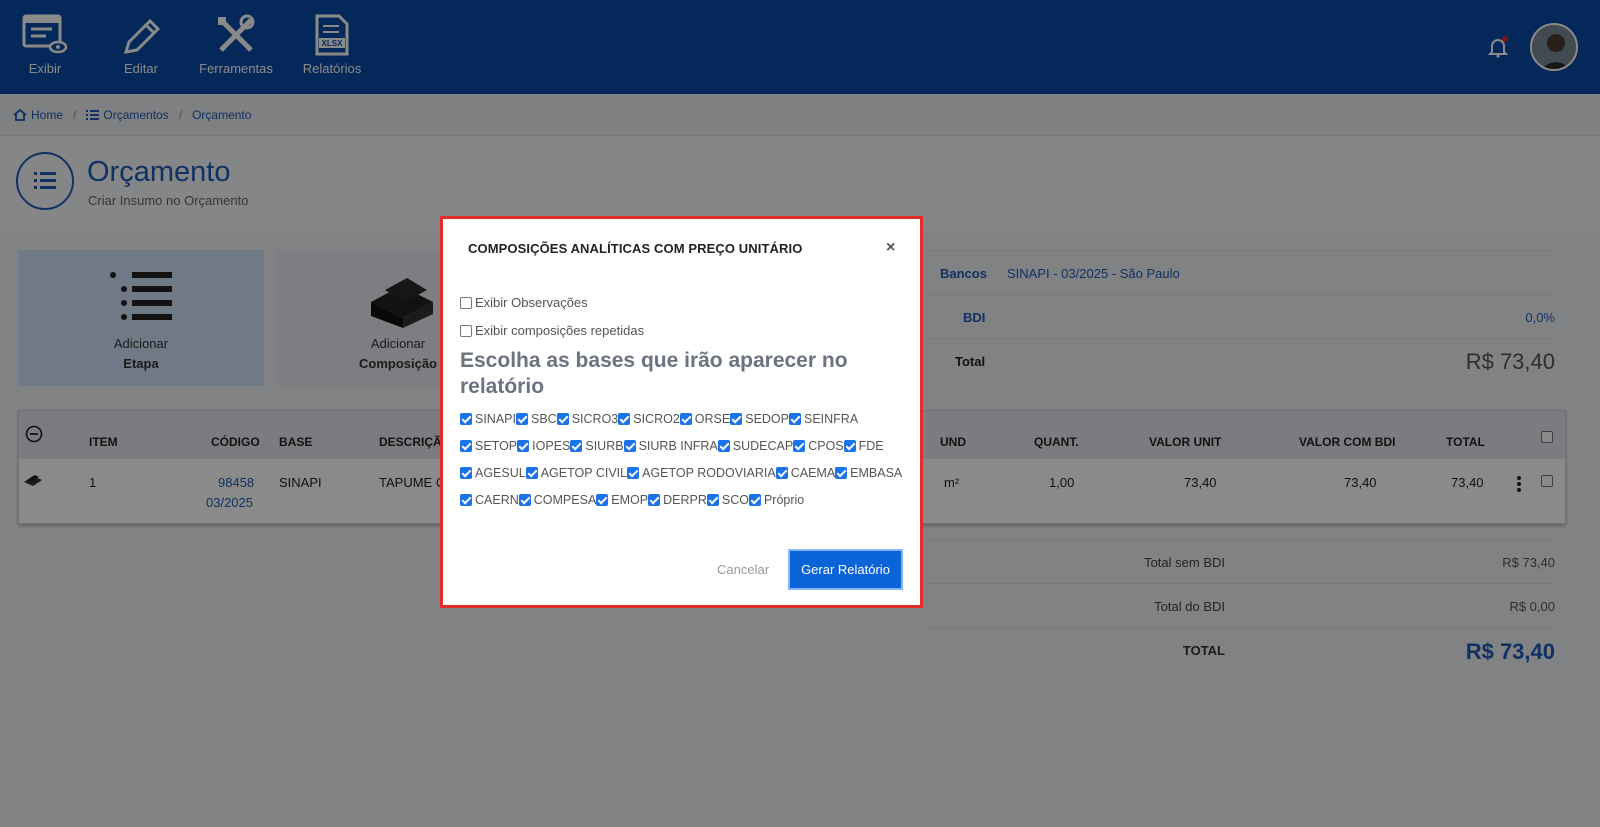  I want to click on base-label: CAERN, so click(497, 499).